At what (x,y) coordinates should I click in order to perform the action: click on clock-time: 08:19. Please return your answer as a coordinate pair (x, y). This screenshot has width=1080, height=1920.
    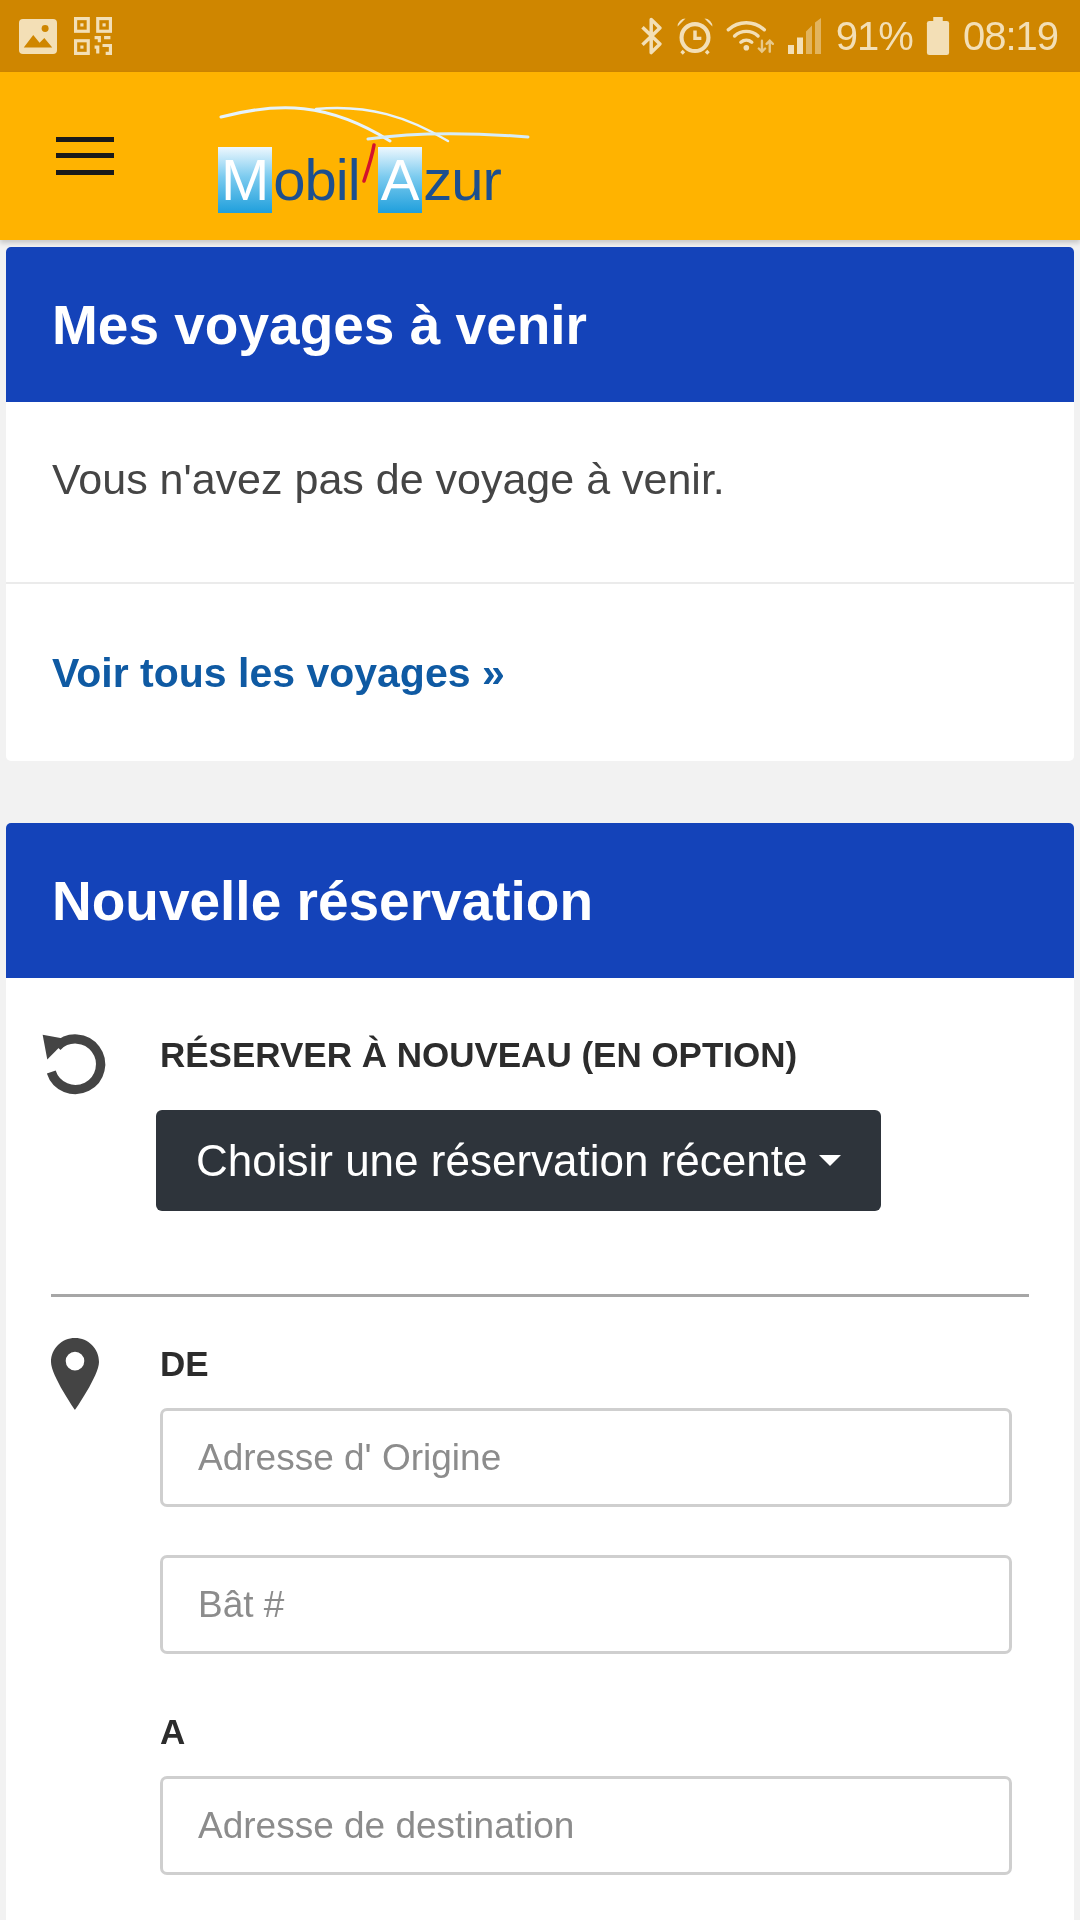
    Looking at the image, I should click on (1010, 36).